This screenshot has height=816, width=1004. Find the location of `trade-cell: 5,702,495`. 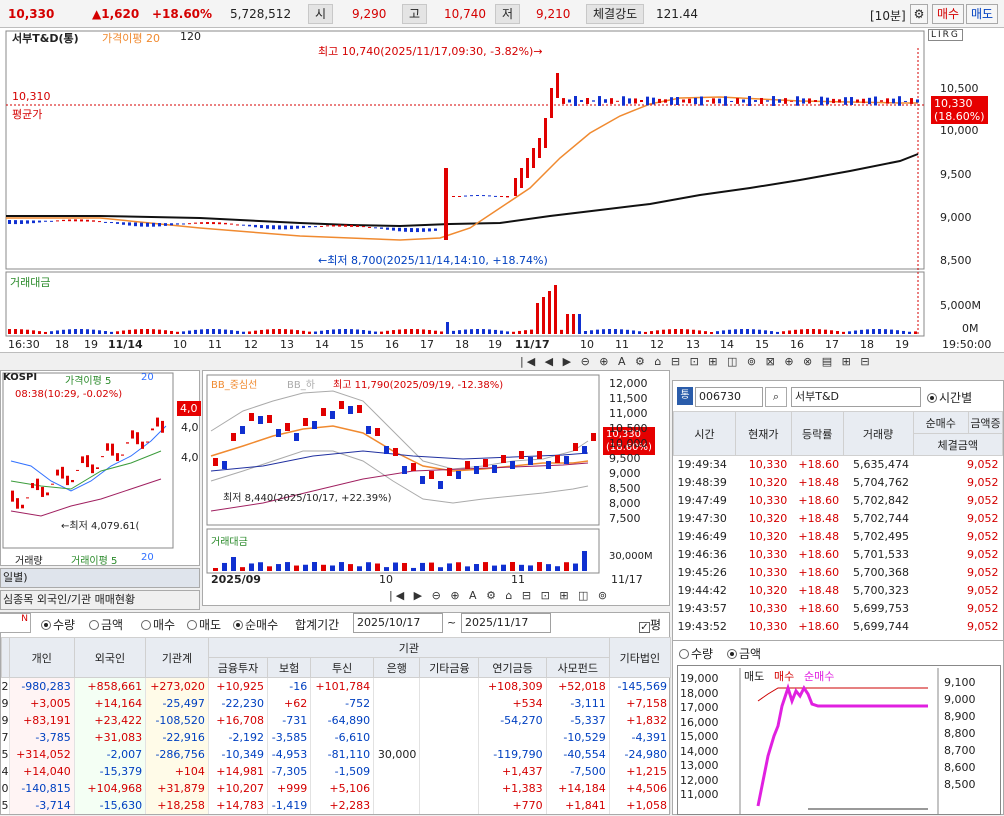

trade-cell: 5,702,495 is located at coordinates (881, 536).